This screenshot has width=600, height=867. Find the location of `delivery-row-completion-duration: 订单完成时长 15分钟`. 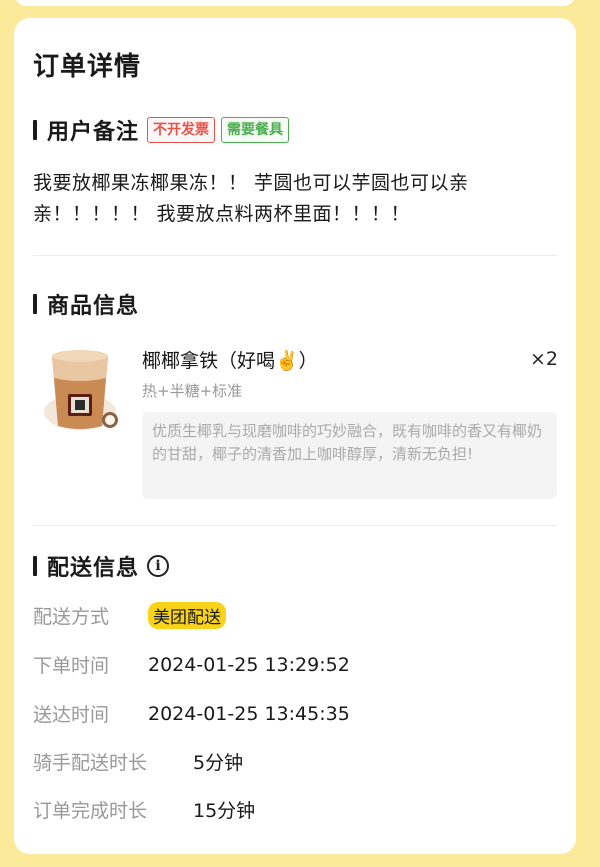

delivery-row-completion-duration: 订单完成时长 15分钟 is located at coordinates (144, 809).